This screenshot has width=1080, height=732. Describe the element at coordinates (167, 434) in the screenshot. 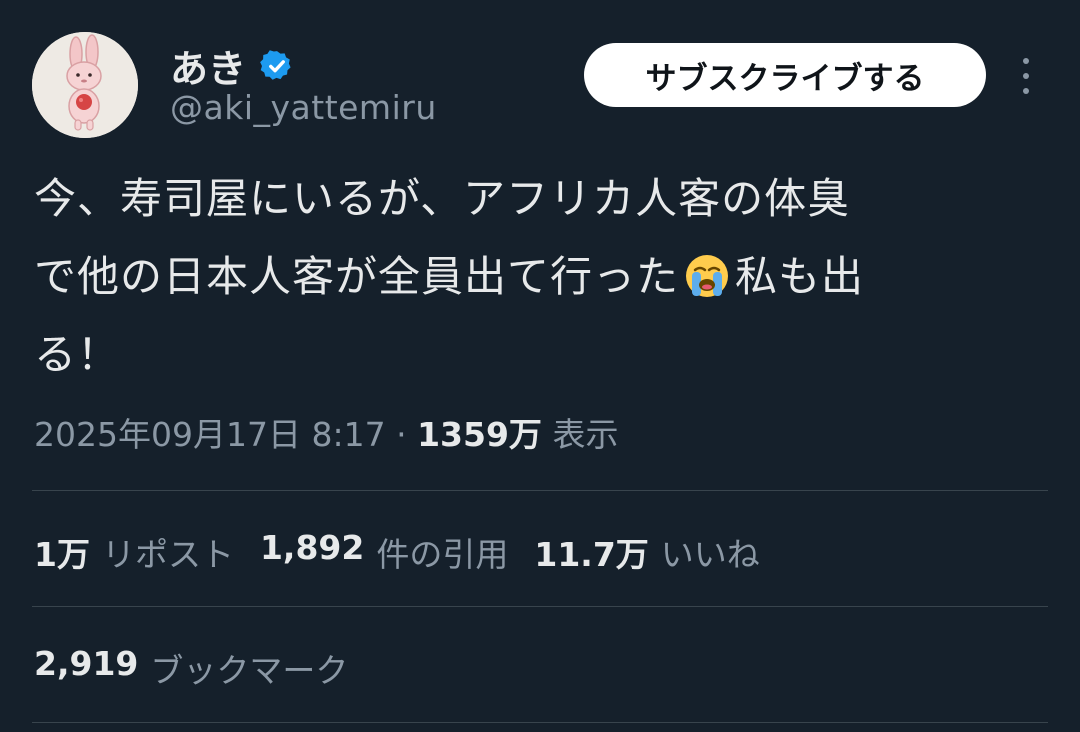

I see `tweet-date: 2025年09月17日` at that location.